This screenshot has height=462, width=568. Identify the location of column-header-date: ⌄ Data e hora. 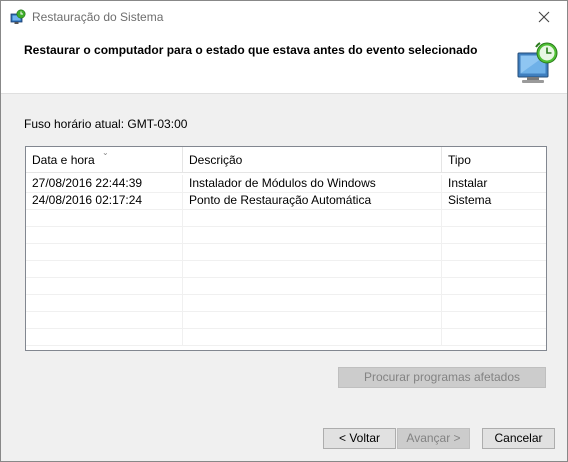
(104, 159).